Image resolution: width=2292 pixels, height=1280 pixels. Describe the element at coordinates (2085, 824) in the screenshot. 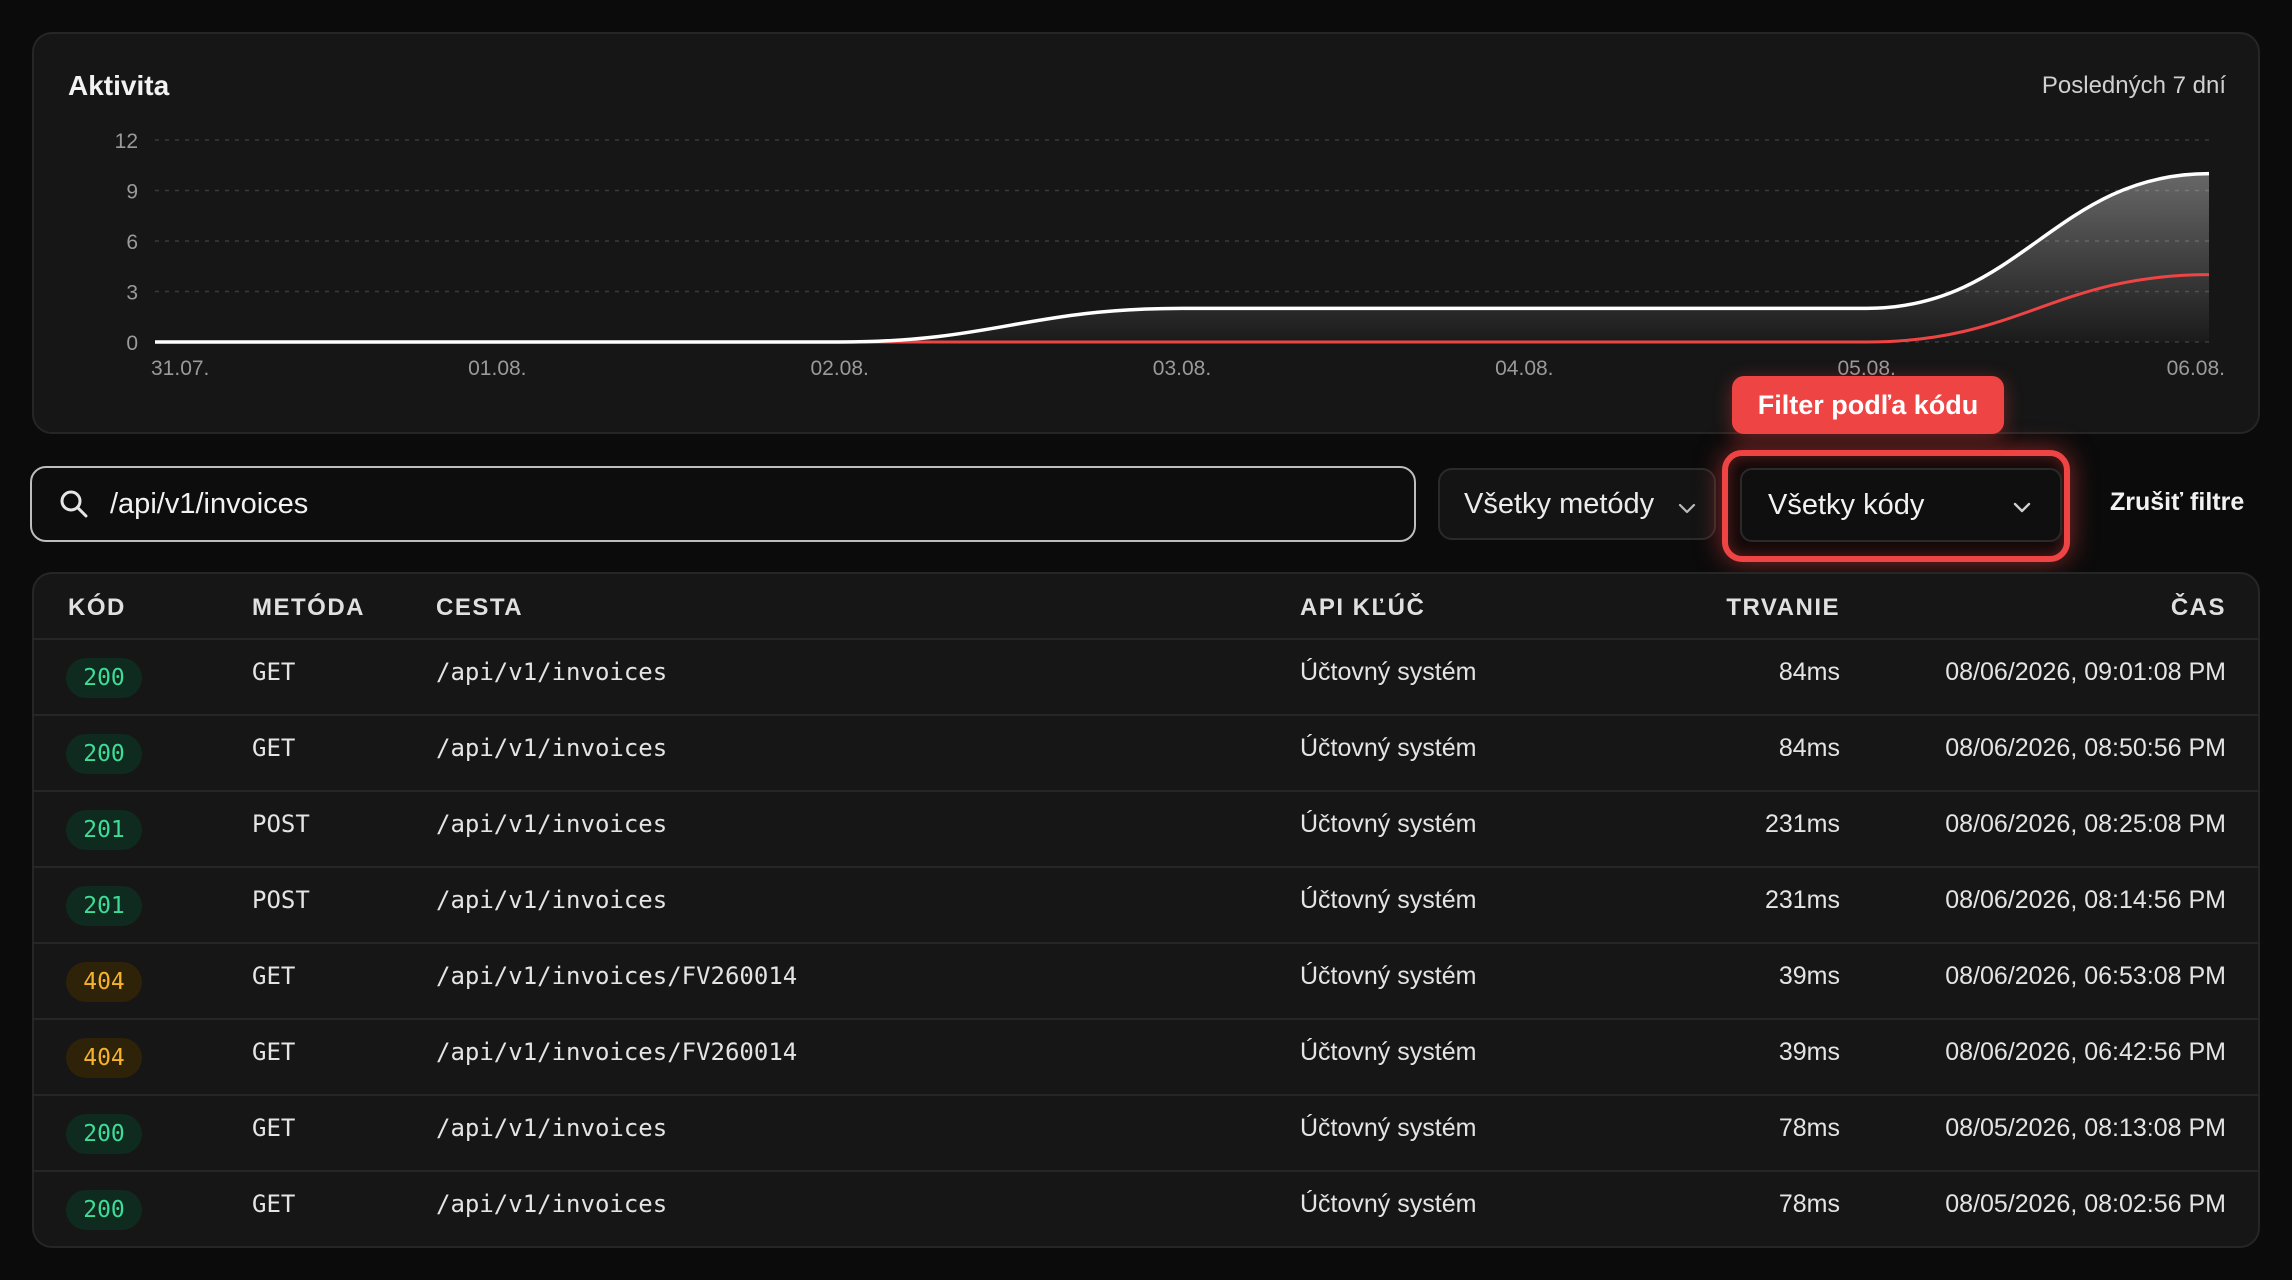

I see `time-cell: 08/06/2026, 08:25:08 PM` at that location.